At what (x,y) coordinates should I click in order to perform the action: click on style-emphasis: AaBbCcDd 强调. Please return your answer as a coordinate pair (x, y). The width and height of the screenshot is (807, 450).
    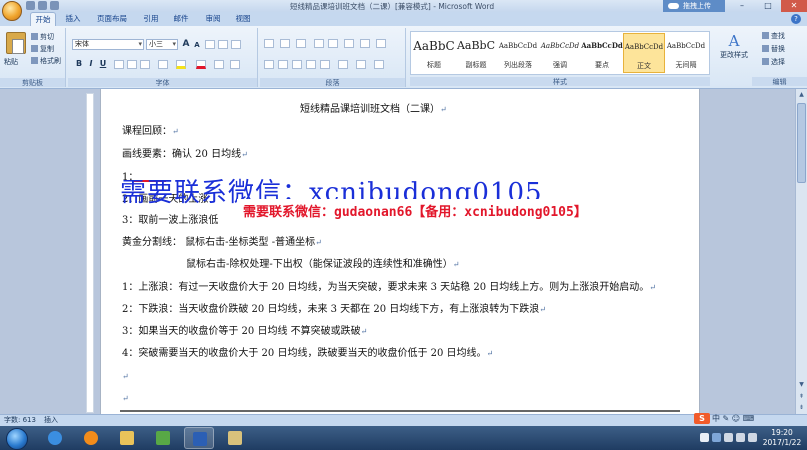
    Looking at the image, I should click on (560, 53).